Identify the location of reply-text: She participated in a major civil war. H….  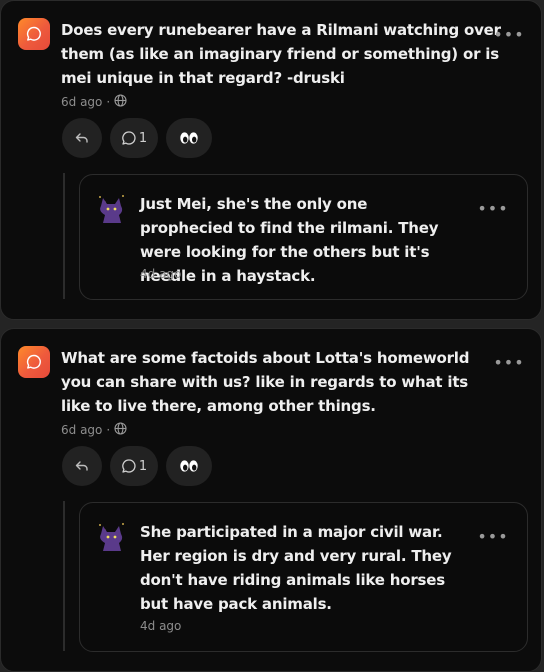
(296, 568).